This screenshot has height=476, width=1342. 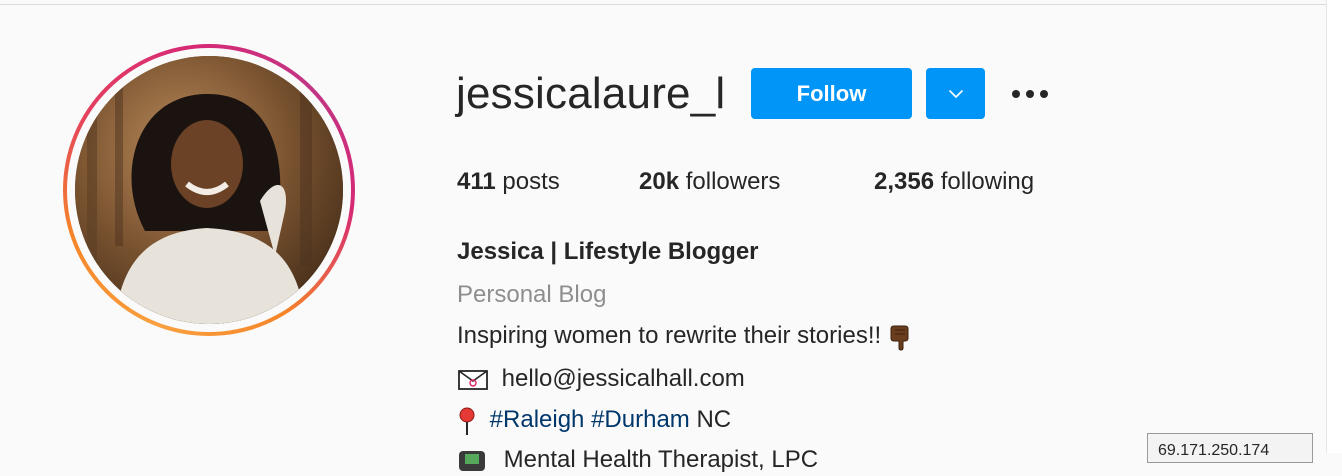 I want to click on avatar-photo, so click(x=209, y=190).